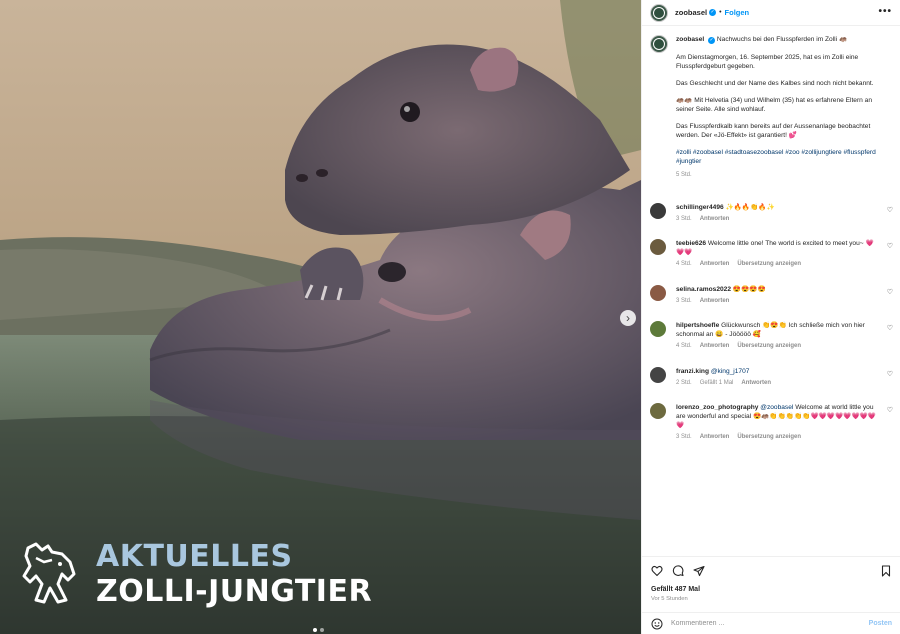 The image size is (900, 634). I want to click on header-username: zoobasel, so click(691, 12).